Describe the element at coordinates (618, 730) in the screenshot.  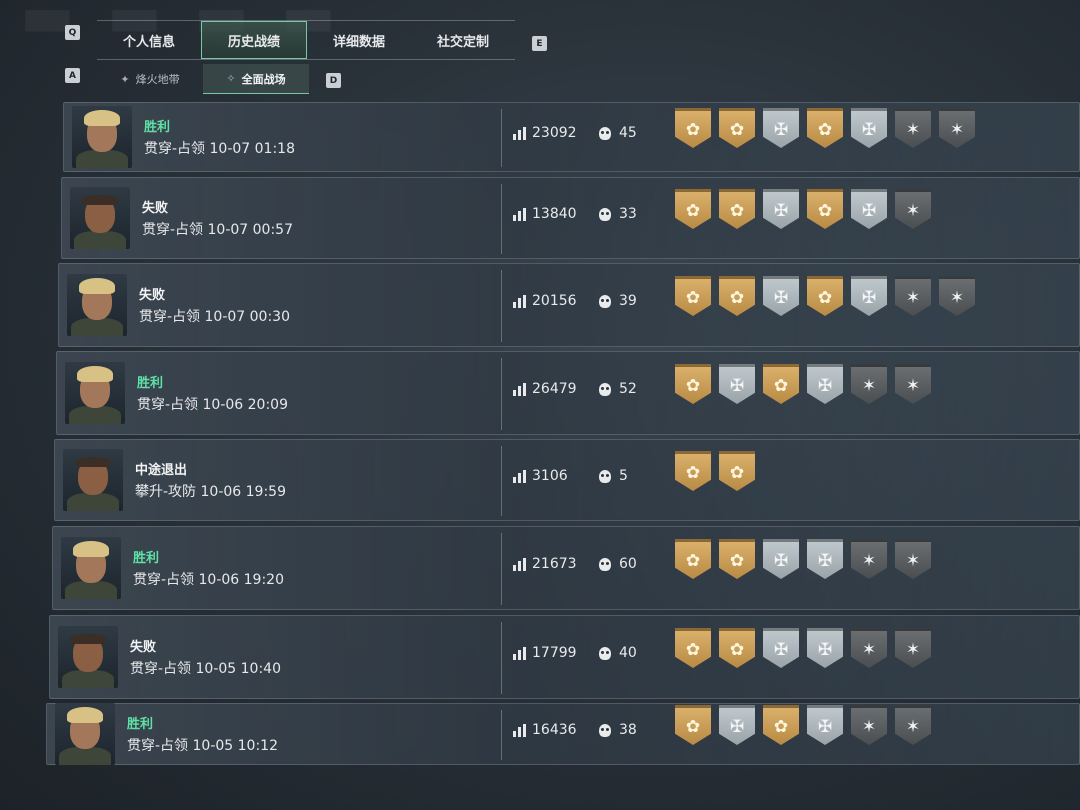
I see `match-kills: 38` at that location.